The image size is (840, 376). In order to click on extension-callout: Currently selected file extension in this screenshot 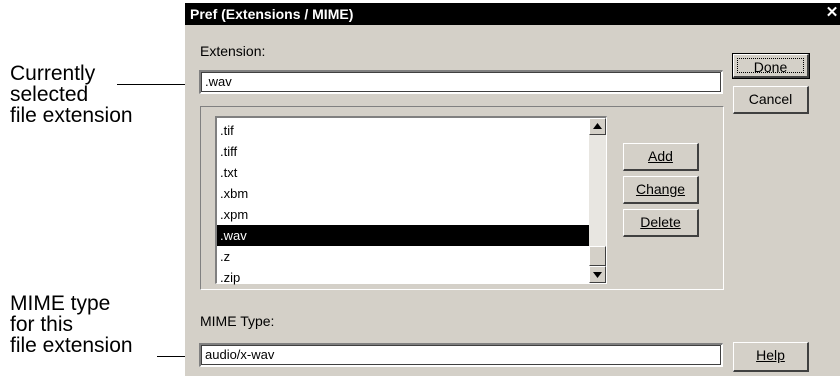, I will do `click(71, 94)`.